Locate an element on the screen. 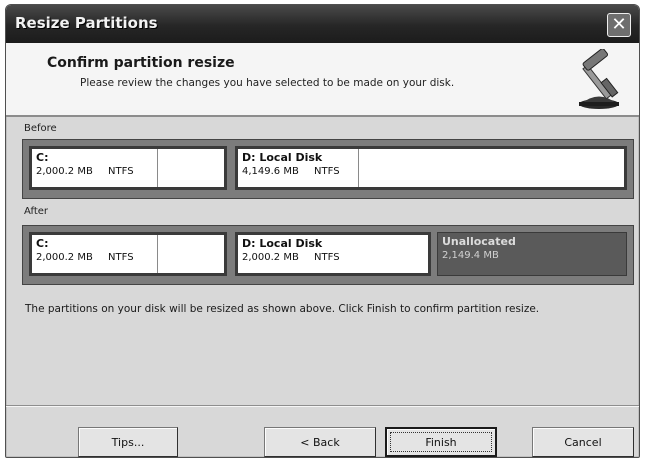 The height and width of the screenshot is (461, 645). back-button: < Back is located at coordinates (320, 442).